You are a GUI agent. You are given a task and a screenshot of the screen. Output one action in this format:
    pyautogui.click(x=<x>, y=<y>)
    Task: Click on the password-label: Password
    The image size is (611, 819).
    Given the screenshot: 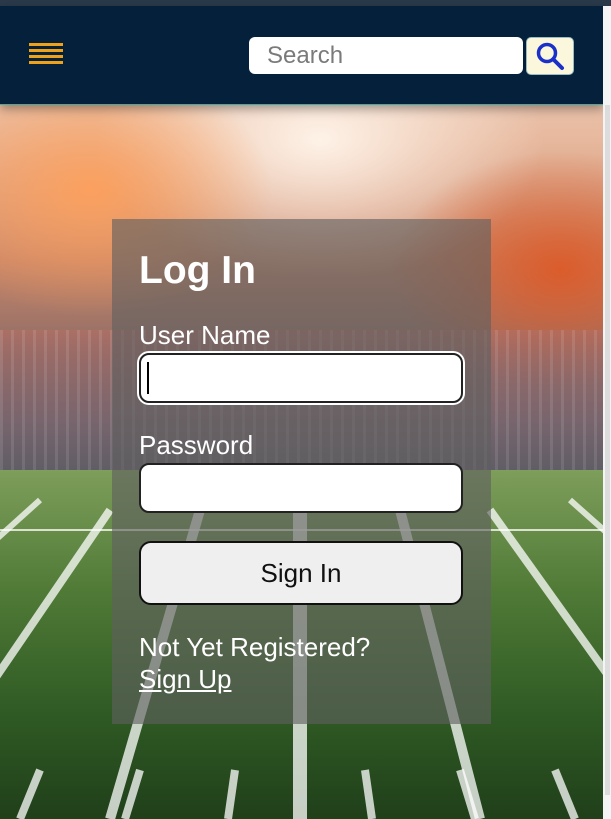 What is the action you would take?
    pyautogui.click(x=196, y=445)
    